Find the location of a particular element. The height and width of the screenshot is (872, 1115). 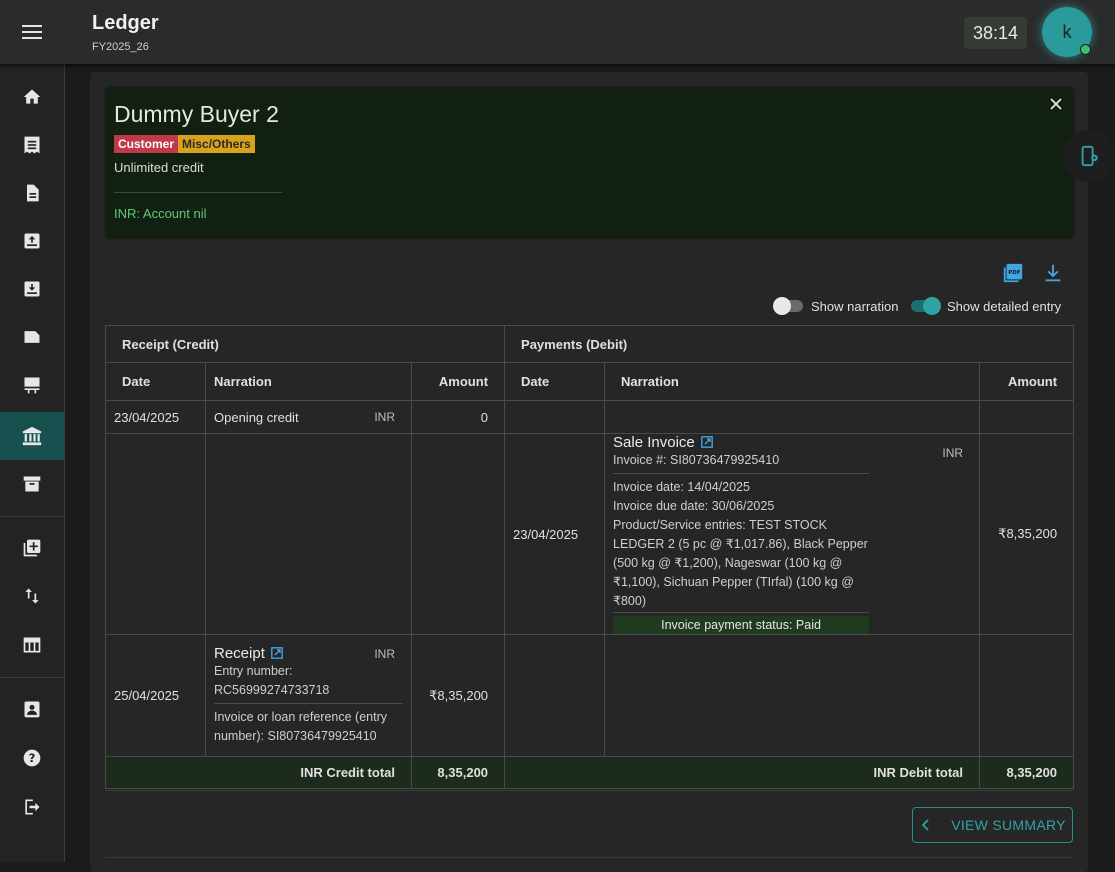

inbox-in-icon is located at coordinates (32, 241).